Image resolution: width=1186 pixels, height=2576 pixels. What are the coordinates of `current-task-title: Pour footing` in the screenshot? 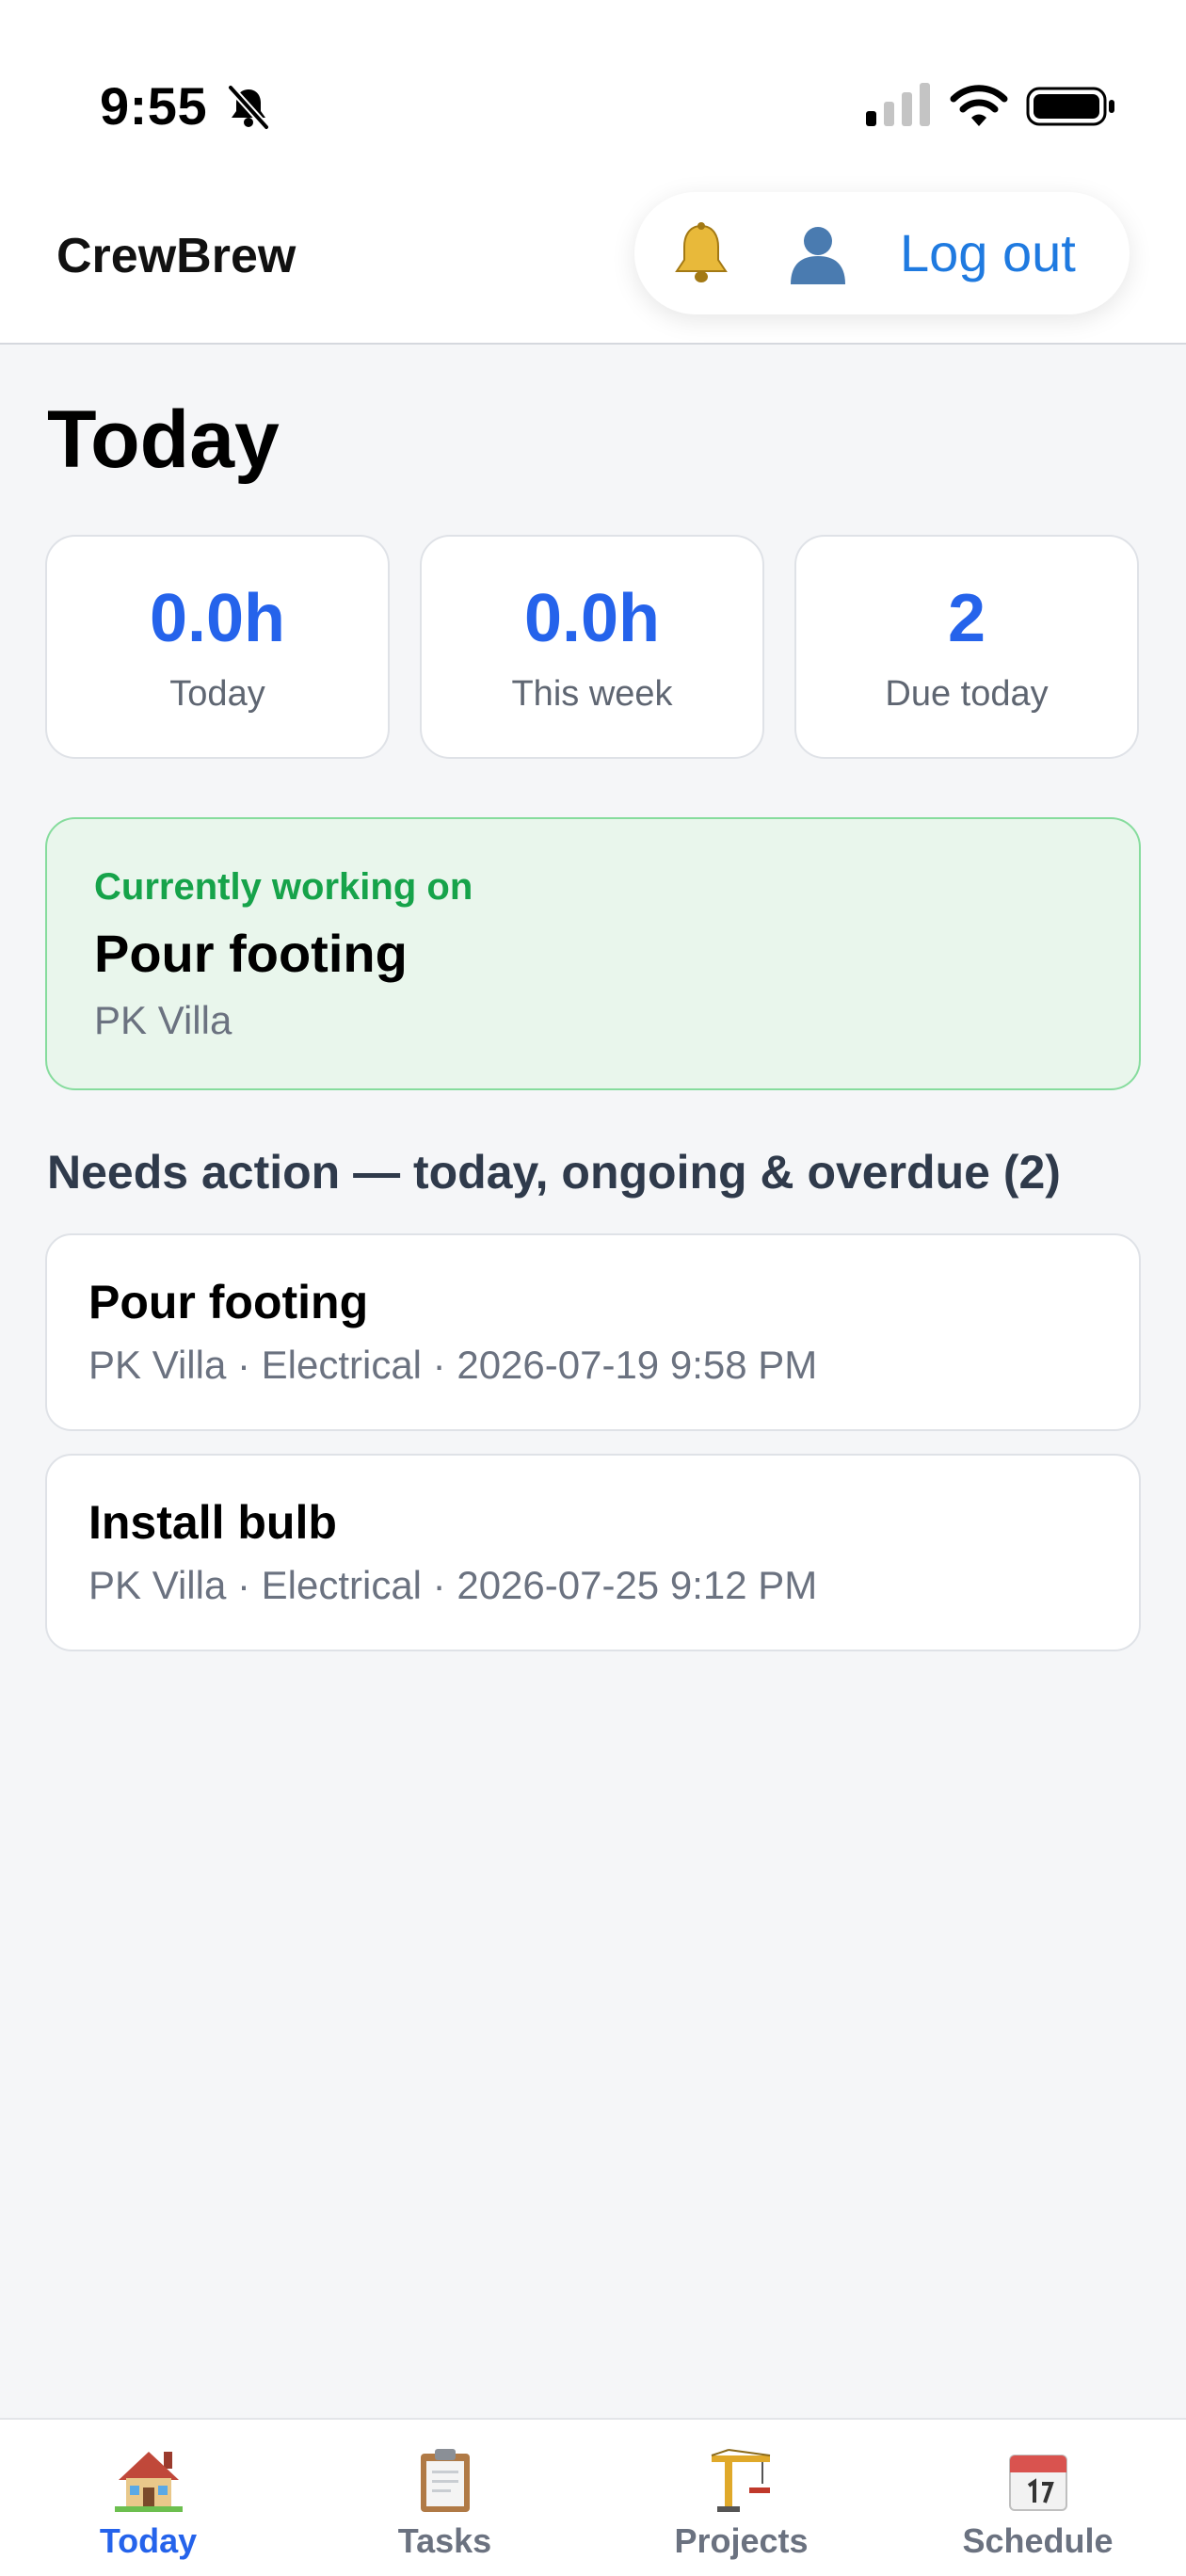 It's located at (251, 953).